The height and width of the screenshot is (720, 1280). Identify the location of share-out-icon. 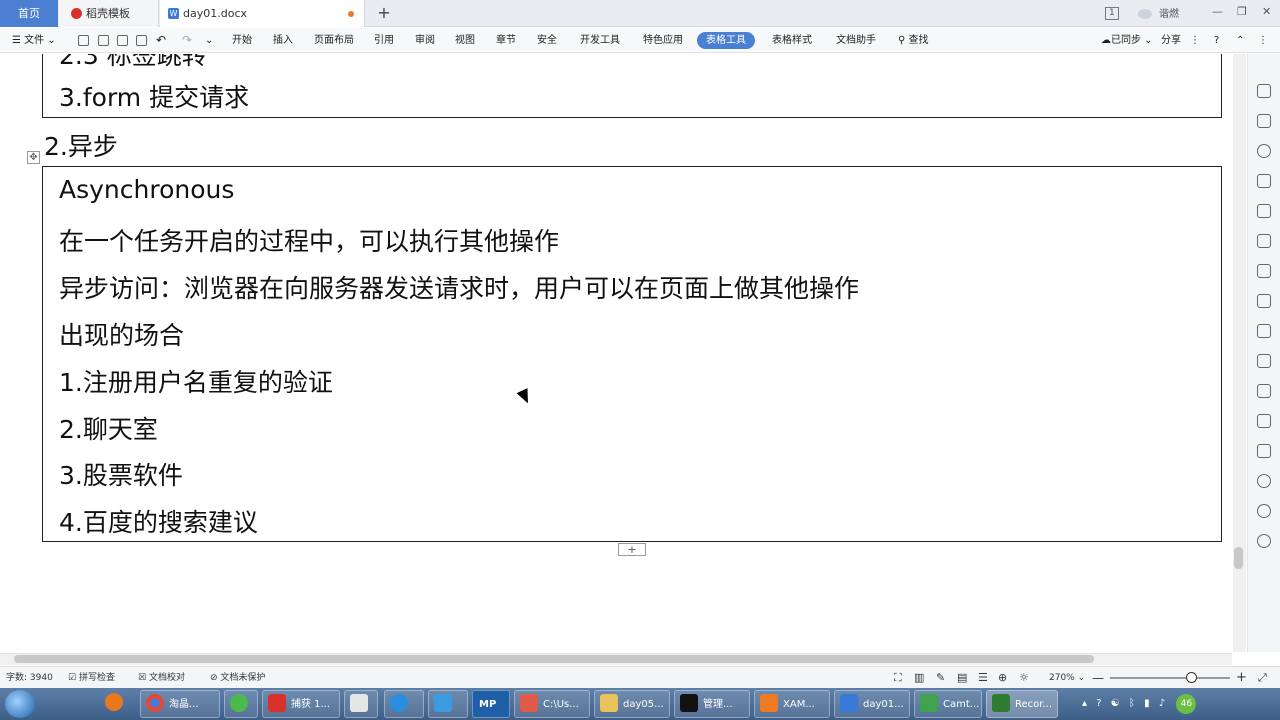
(1264, 361).